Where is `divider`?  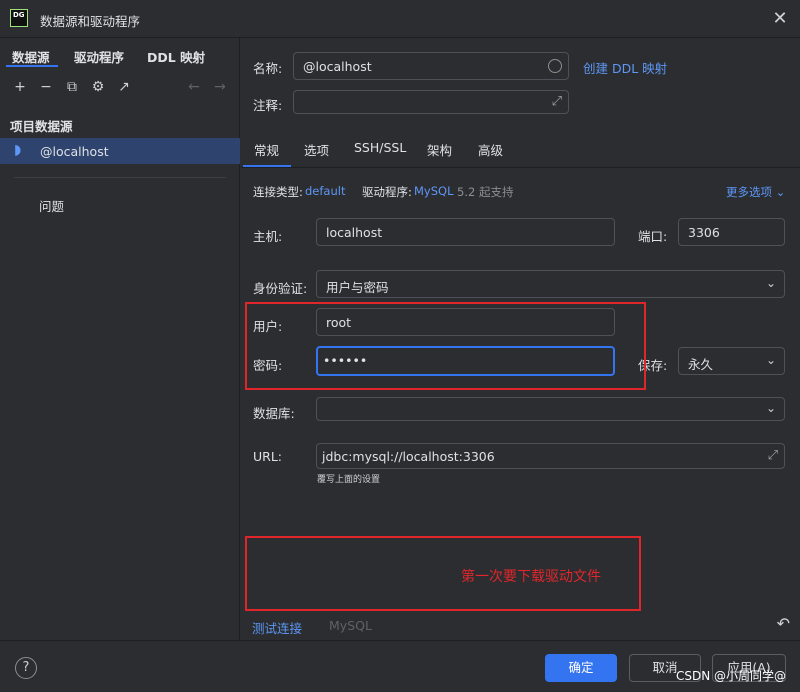 divider is located at coordinates (120, 177).